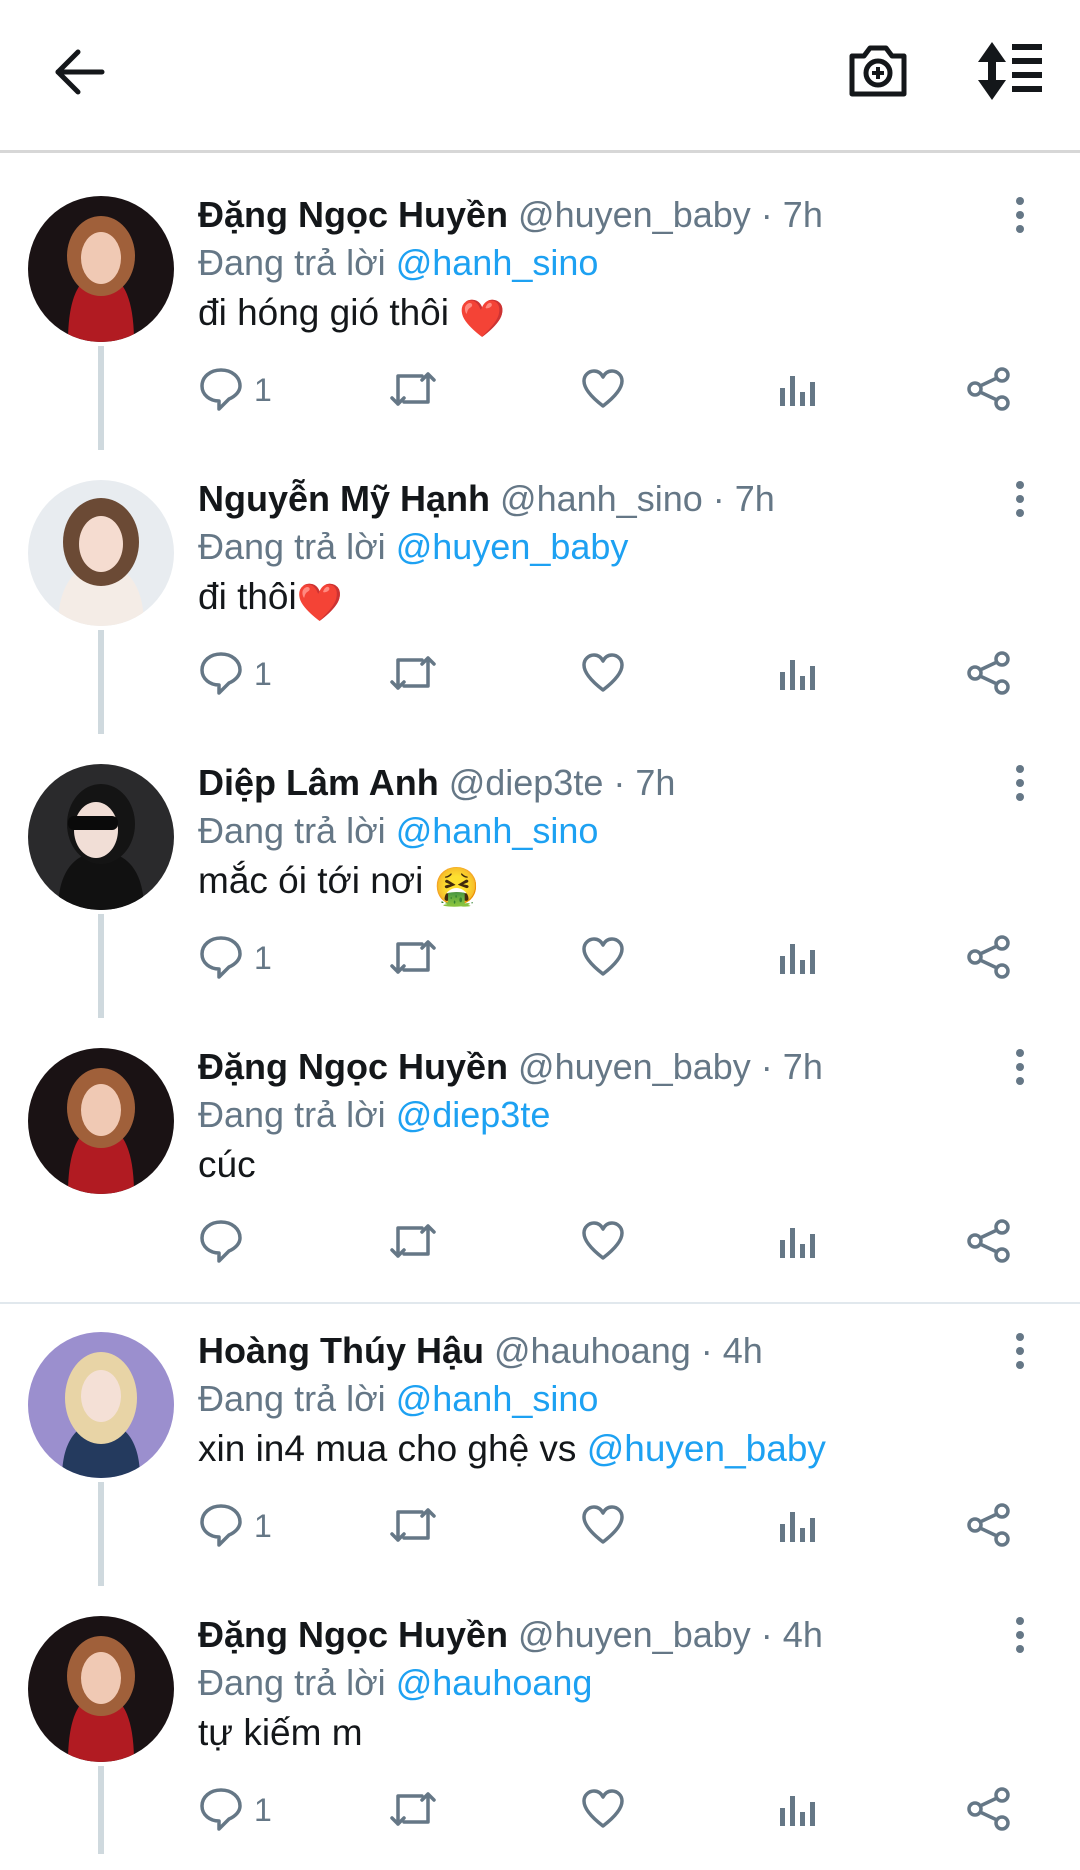  I want to click on back-arrow-icon, so click(80, 72).